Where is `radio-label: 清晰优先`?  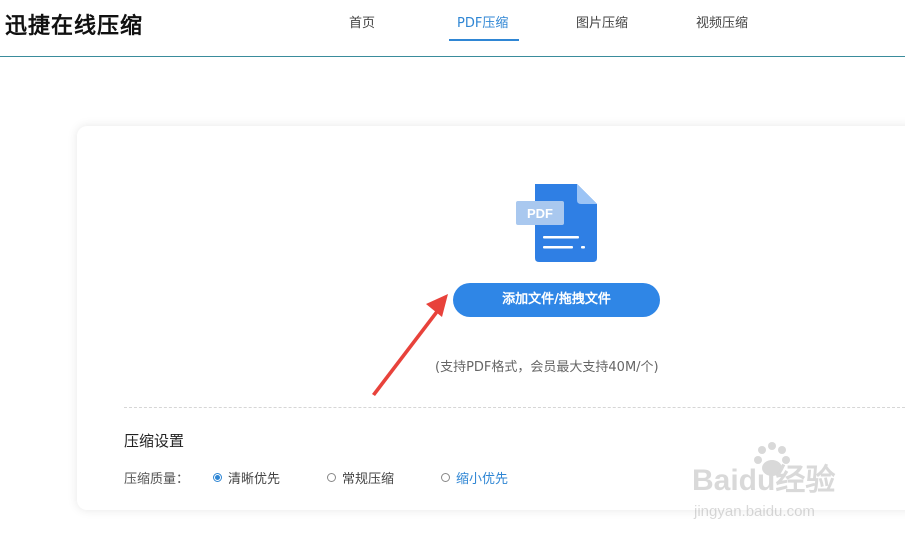 radio-label: 清晰优先 is located at coordinates (254, 479).